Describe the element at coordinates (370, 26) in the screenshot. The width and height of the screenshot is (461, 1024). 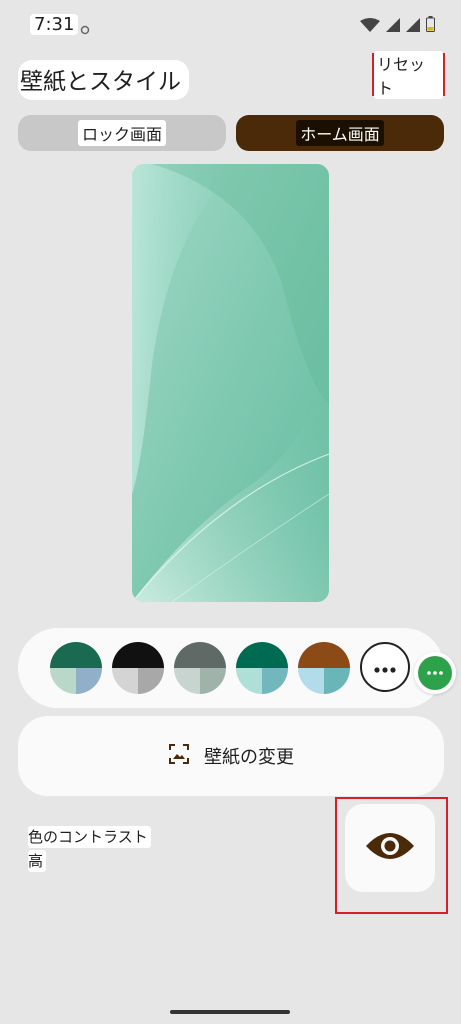
I see `wifi-icon` at that location.